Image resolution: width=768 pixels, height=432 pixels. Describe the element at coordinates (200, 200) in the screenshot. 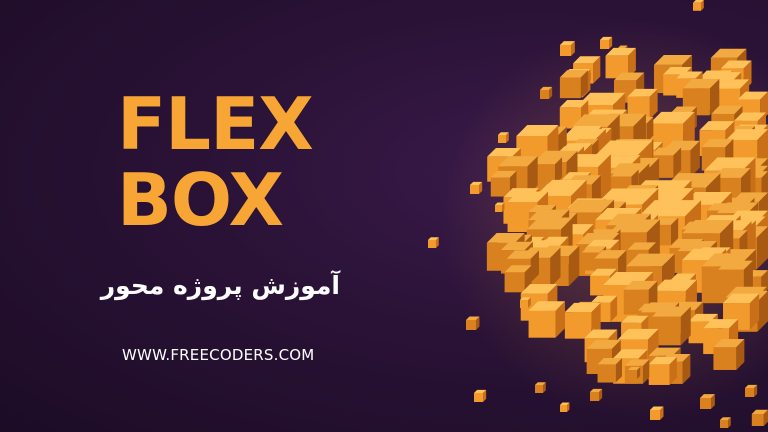

I see `title-line-box: BOX` at that location.